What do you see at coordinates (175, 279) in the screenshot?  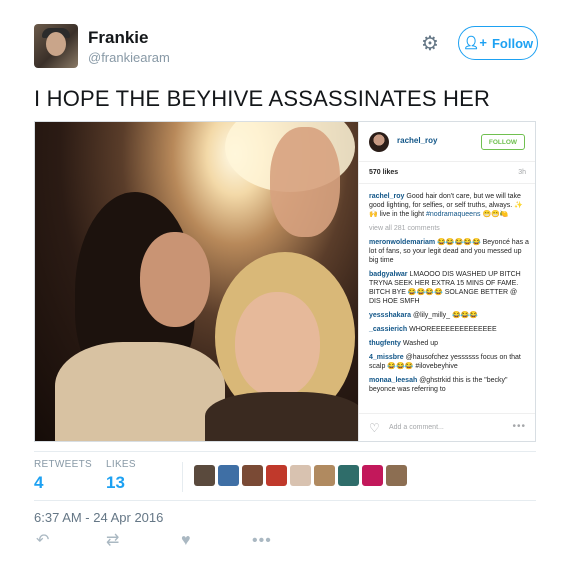 I see `photo-person-left-face` at bounding box center [175, 279].